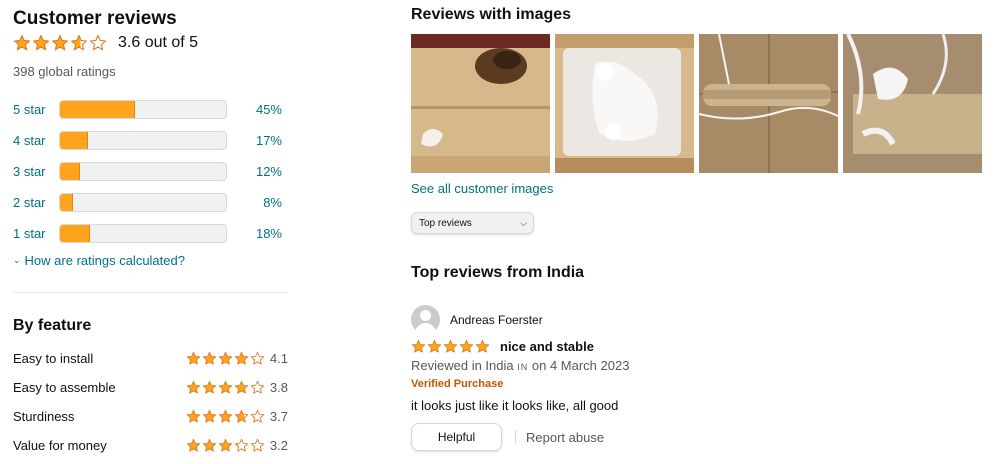 The height and width of the screenshot is (464, 1000). I want to click on histogram-percent: 18%, so click(254, 233).